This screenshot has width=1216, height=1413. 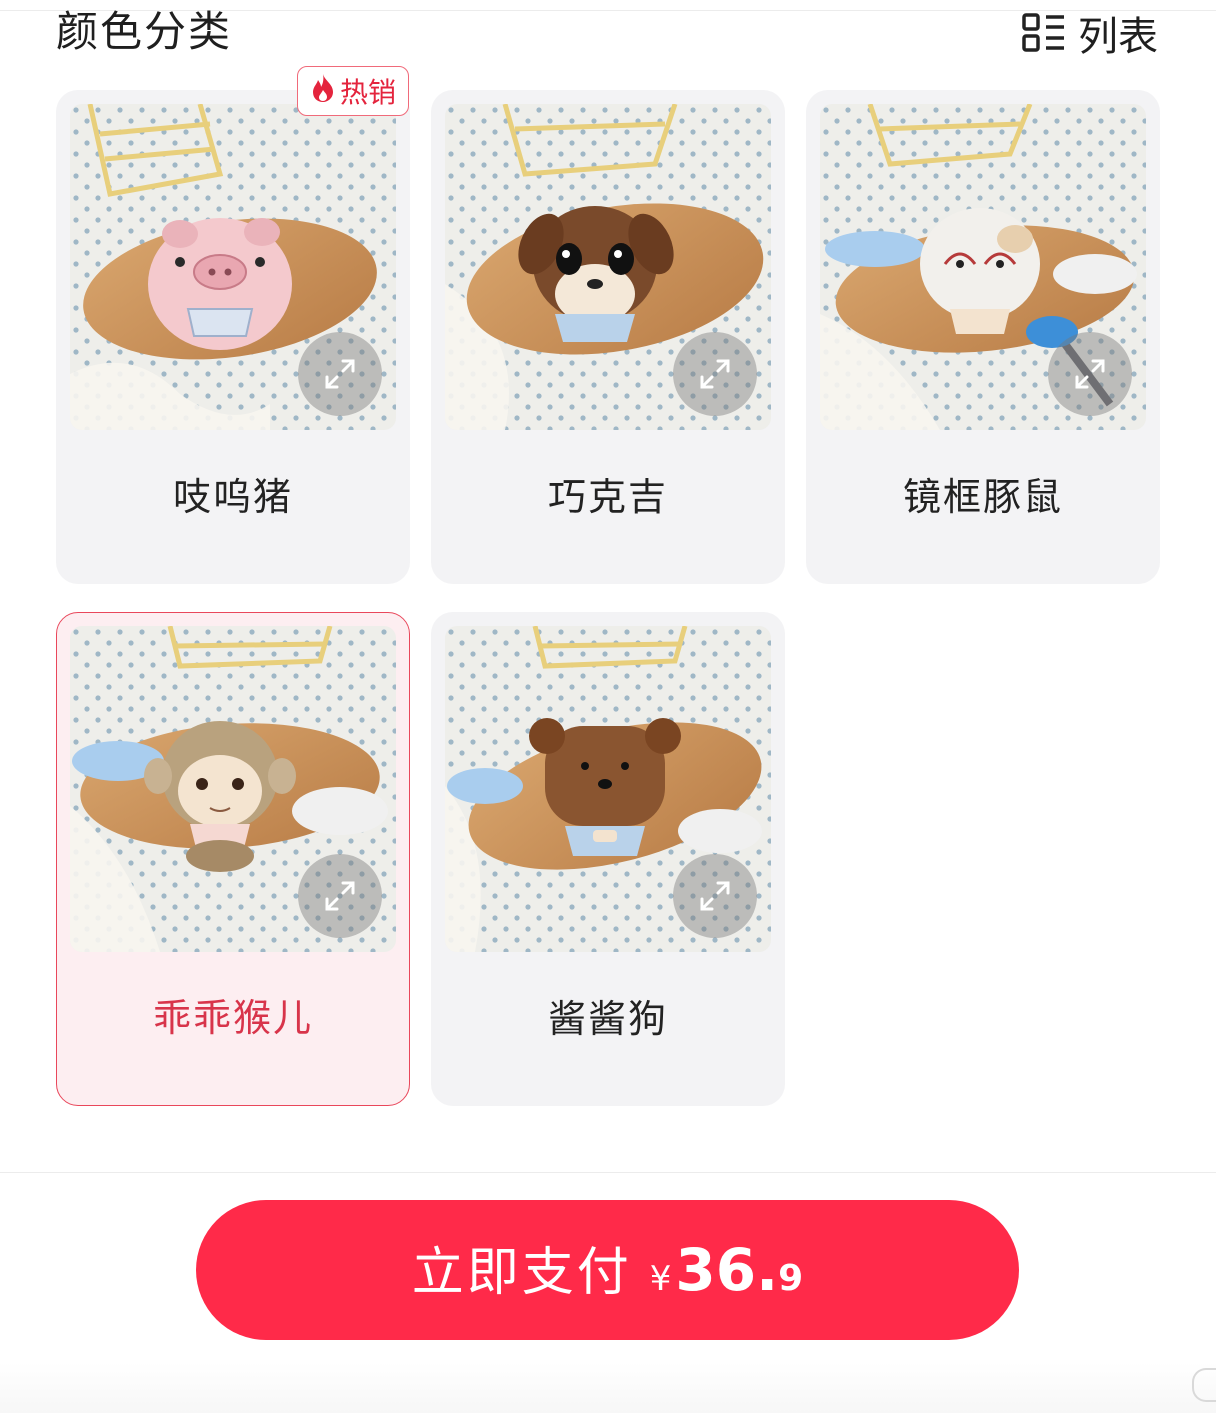 I want to click on variant-card-sauce-dog: 酱酱狗, so click(x=608, y=859).